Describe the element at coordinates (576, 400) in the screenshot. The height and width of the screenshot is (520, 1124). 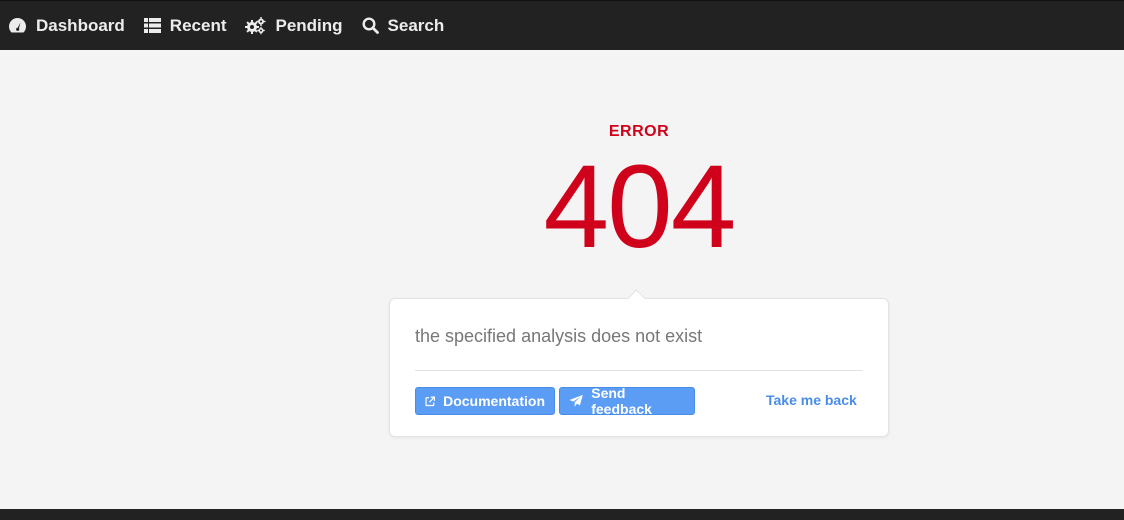
I see `paper-plane-icon` at that location.